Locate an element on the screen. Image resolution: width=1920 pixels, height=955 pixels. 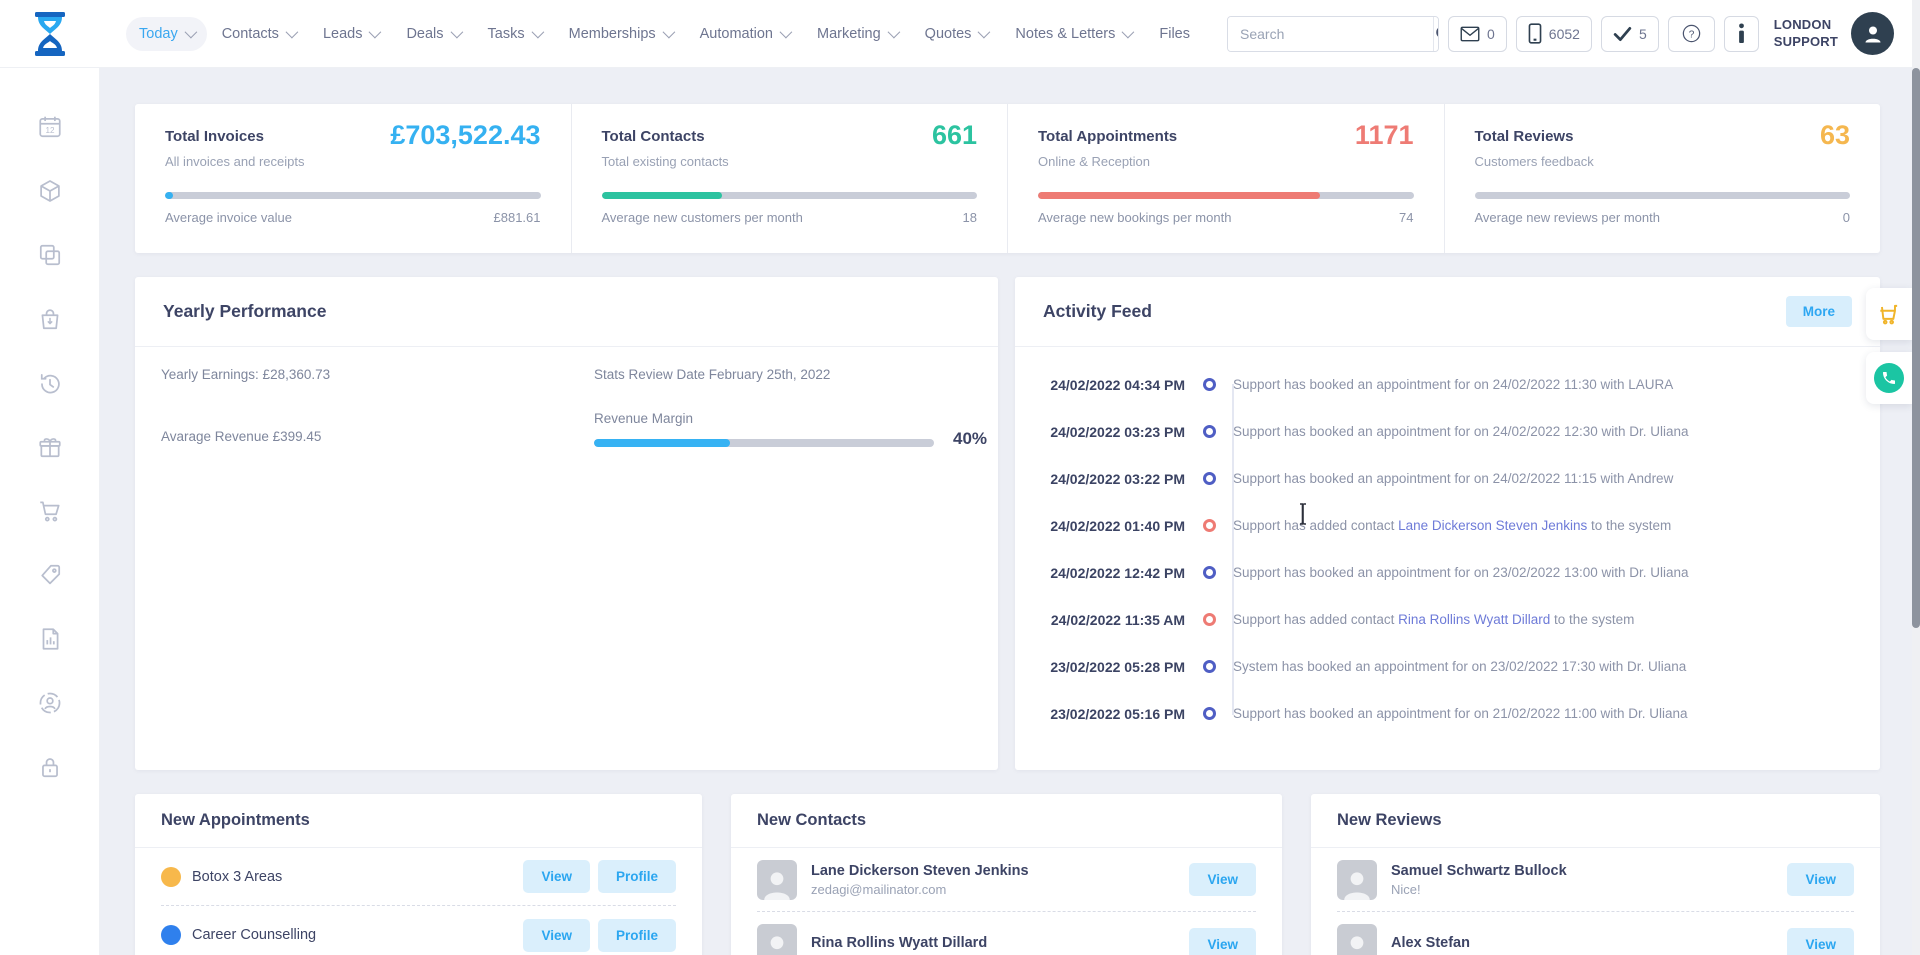
whatsapp-widget-button is located at coordinates (1889, 378).